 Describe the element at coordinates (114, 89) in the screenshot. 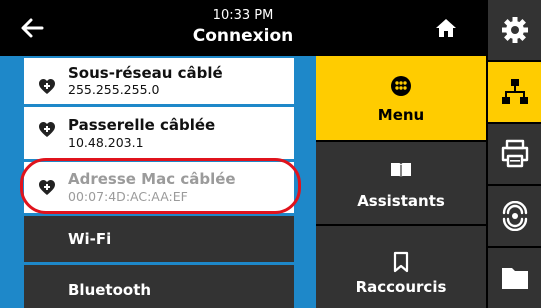

I see `list-item-value: 255.255.255.0` at that location.